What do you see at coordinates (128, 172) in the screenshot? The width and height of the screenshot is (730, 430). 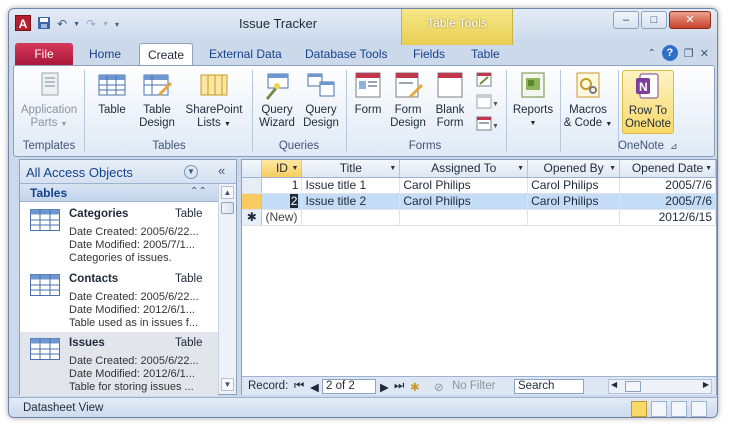 I see `nav-pane-header: All Access Objects ▼ «` at bounding box center [128, 172].